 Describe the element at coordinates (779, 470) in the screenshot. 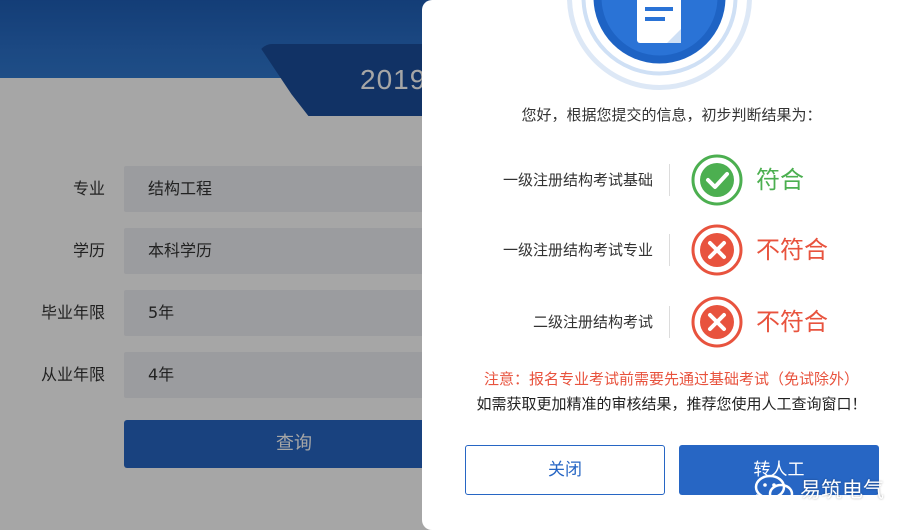

I see `manual-service-button: 转人工` at that location.